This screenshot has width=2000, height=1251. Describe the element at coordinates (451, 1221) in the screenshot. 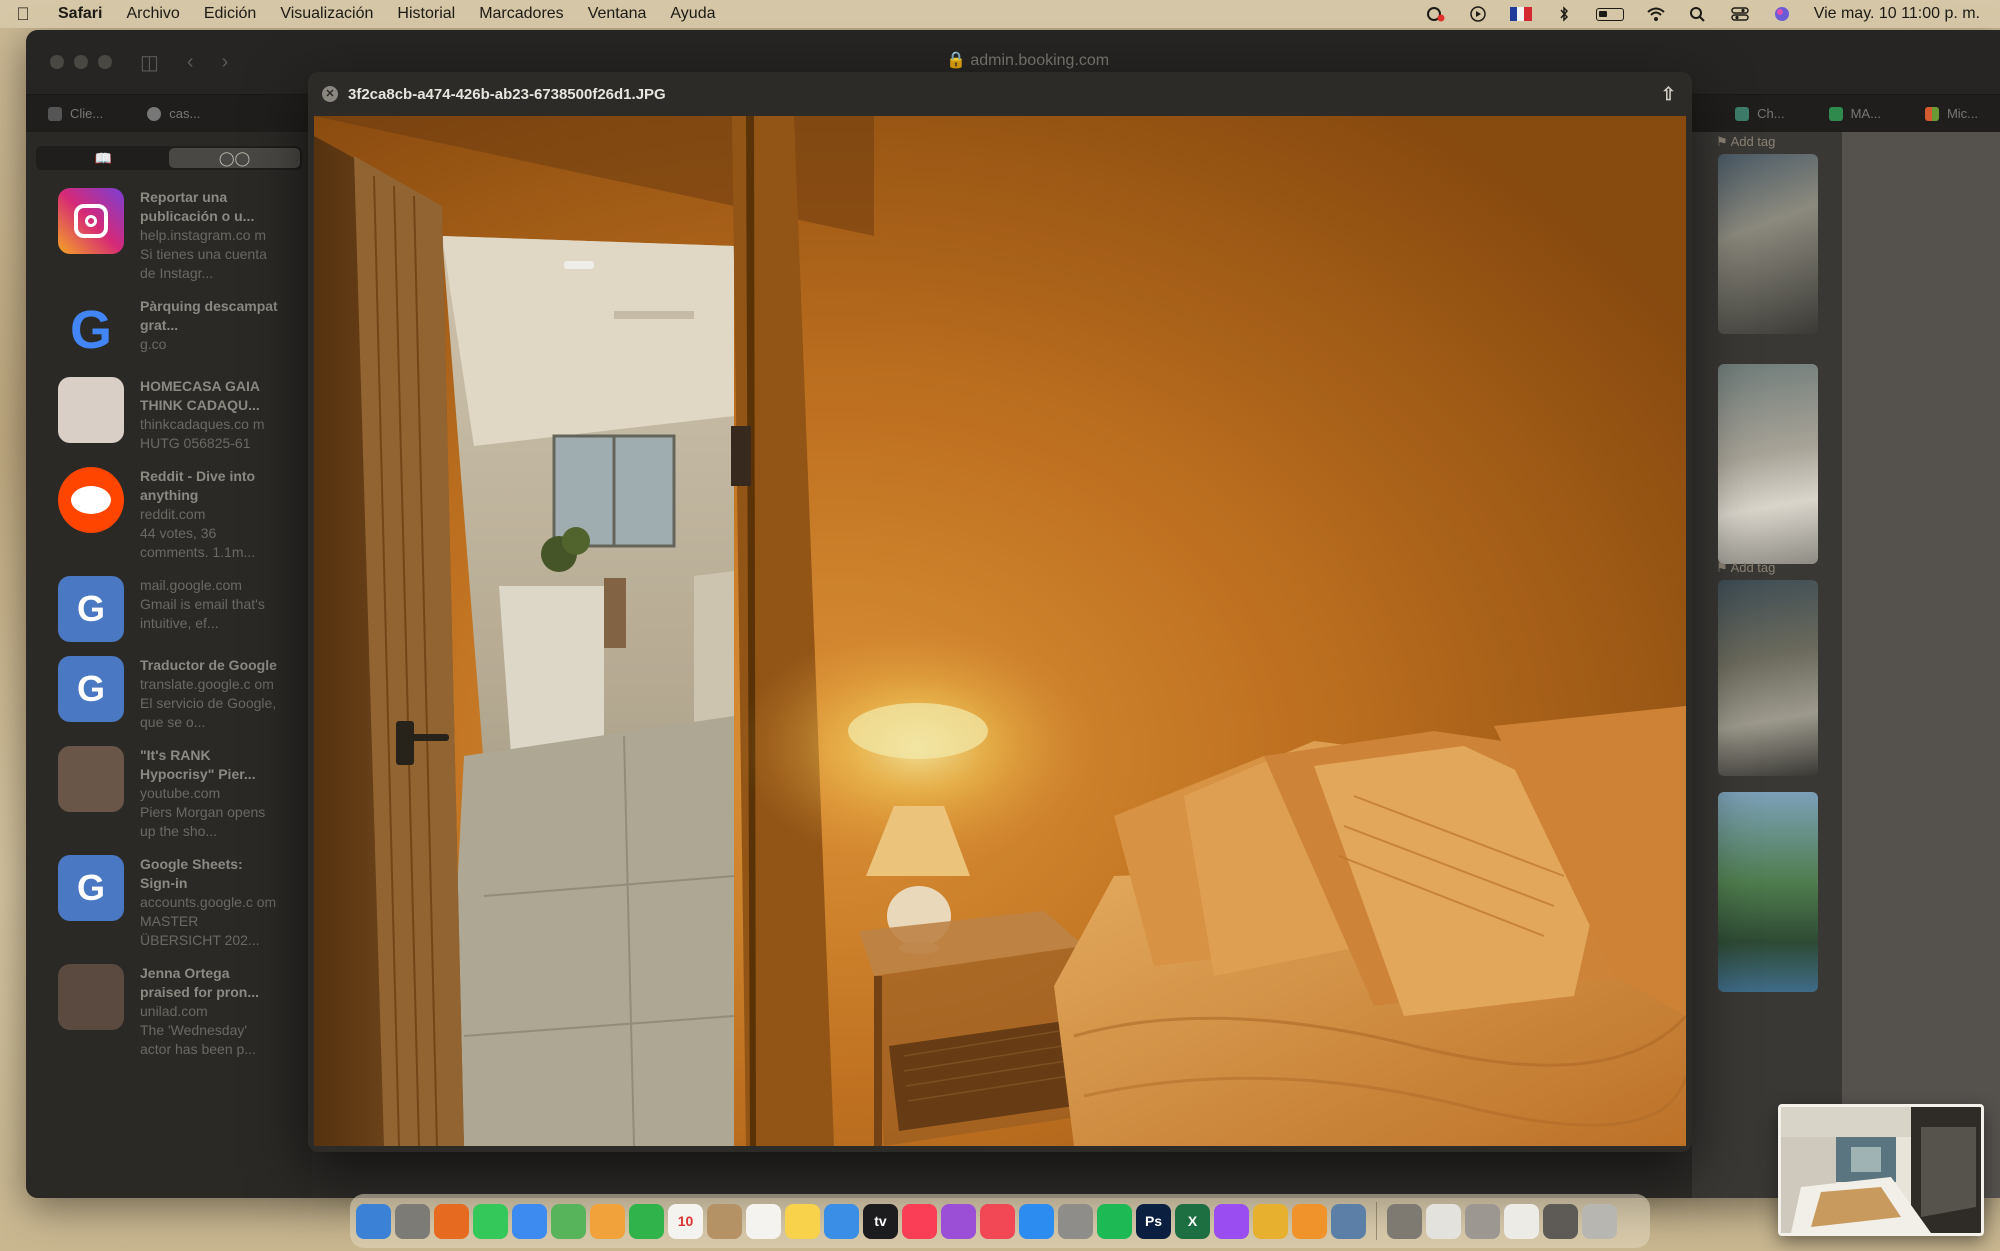

I see `firefox-icon` at that location.